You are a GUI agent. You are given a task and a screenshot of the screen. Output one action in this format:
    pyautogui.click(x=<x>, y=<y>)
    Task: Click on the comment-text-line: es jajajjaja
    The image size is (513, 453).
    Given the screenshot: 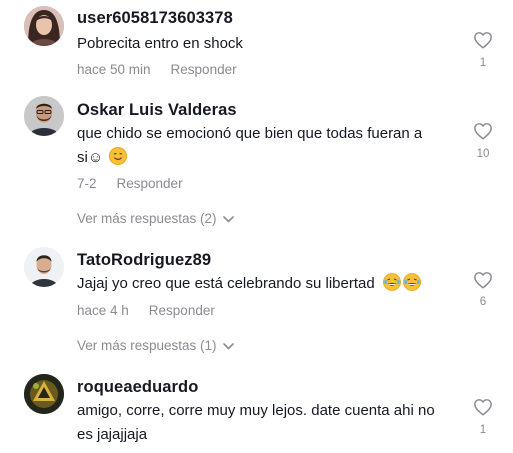 What is the action you would take?
    pyautogui.click(x=112, y=434)
    